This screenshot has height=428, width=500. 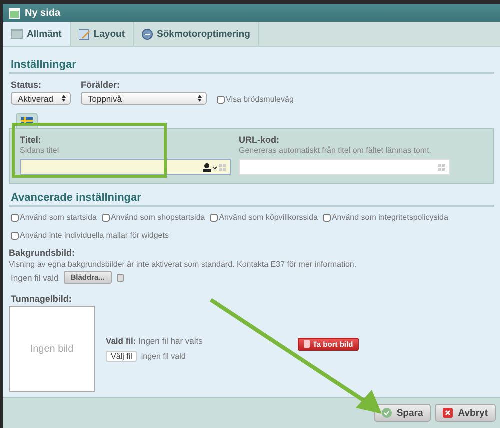 What do you see at coordinates (122, 356) in the screenshot?
I see `choose-file-button: Välj fil` at bounding box center [122, 356].